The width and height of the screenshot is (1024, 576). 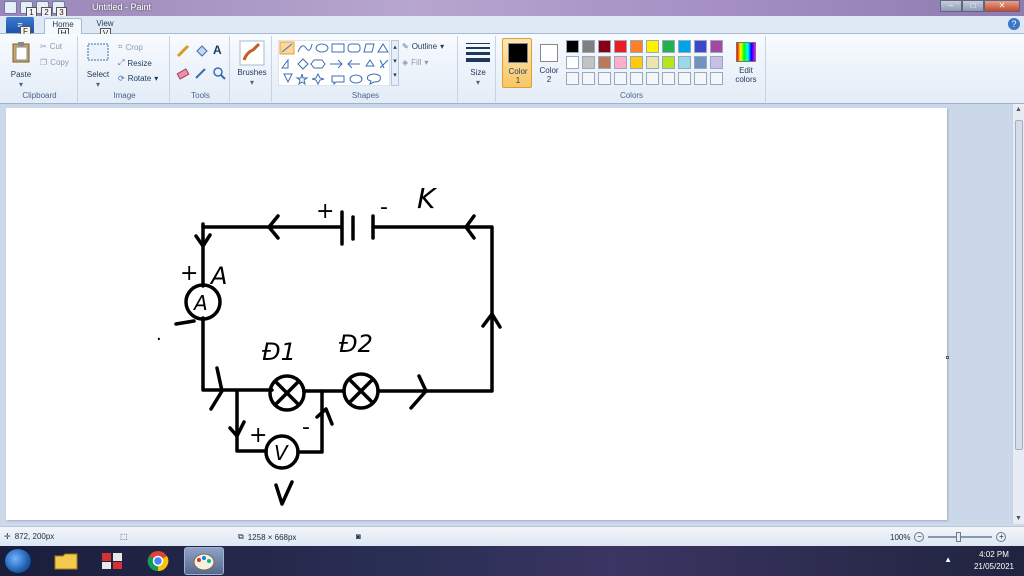 I want to click on chrome-icon, so click(x=158, y=561).